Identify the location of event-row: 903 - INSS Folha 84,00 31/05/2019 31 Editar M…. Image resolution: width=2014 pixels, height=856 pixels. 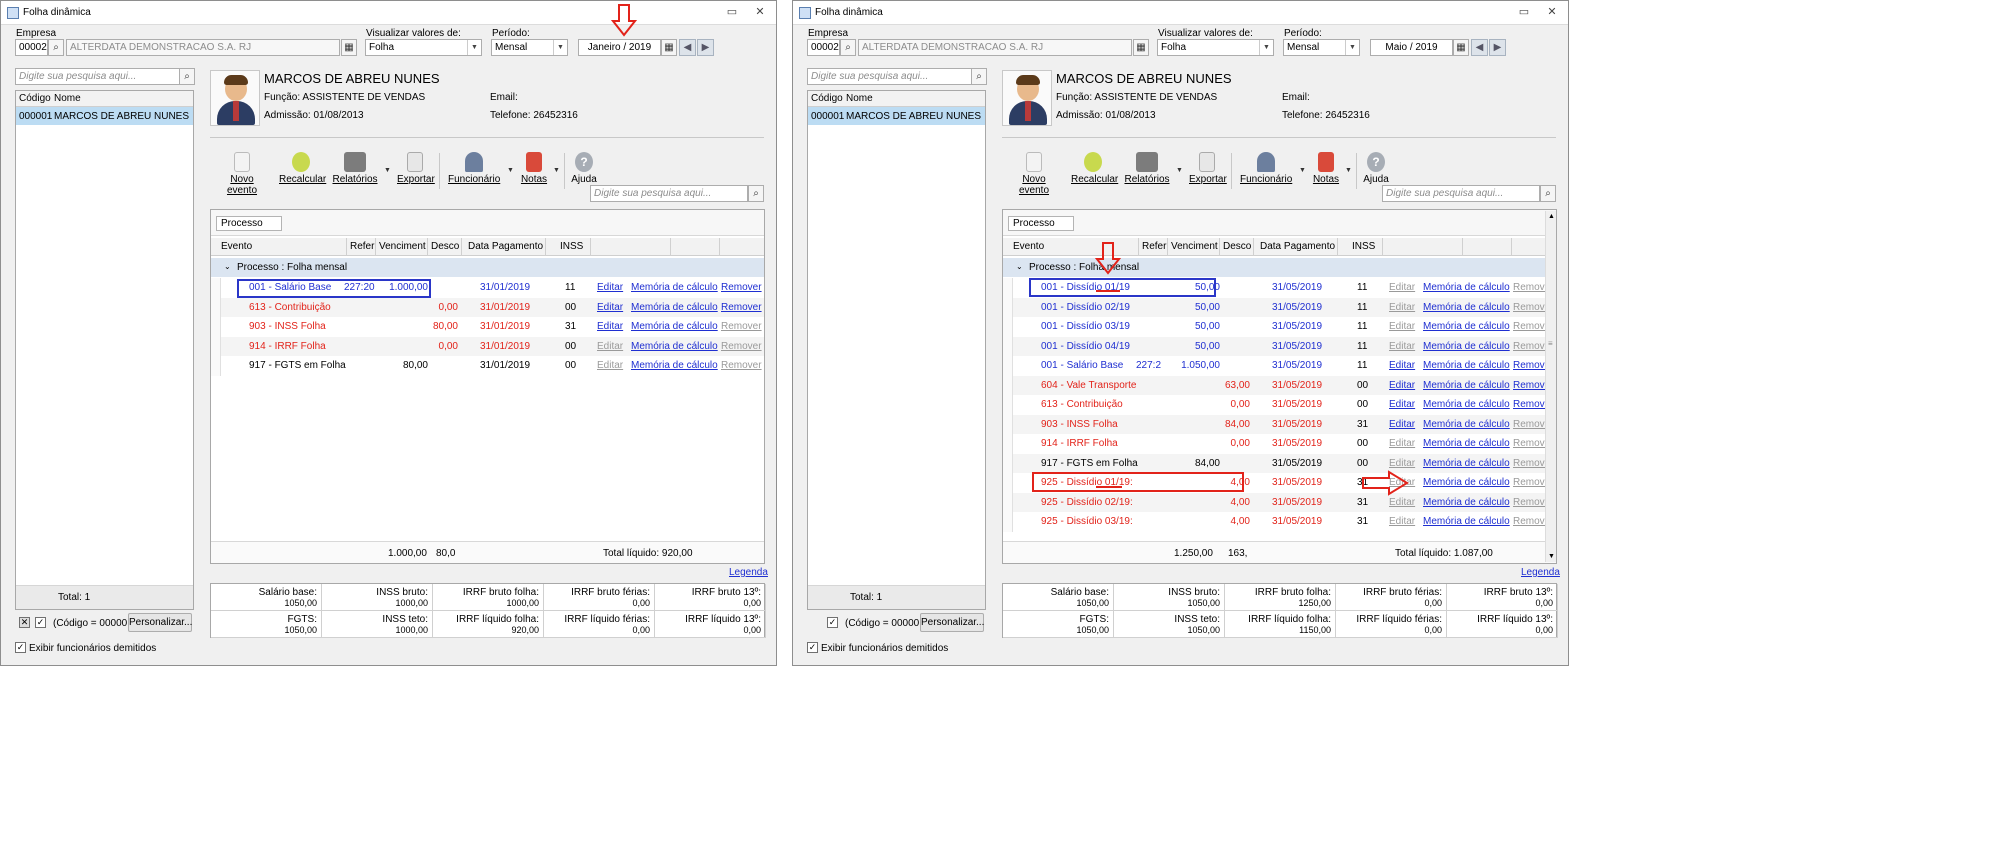
(1279, 424).